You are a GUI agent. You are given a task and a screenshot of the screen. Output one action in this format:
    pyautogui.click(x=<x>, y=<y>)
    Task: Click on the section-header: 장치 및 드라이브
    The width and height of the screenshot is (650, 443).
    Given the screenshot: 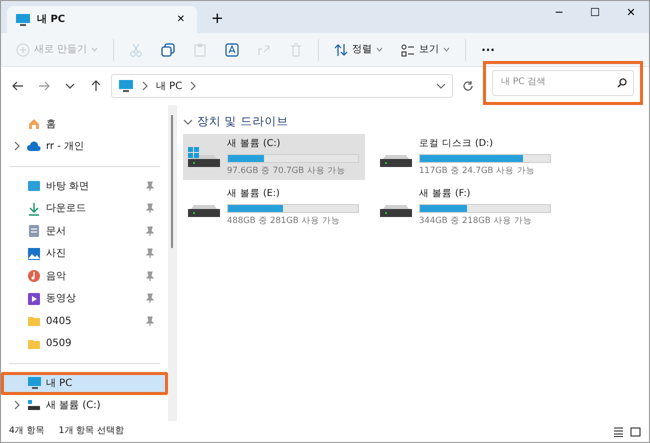 What is the action you would take?
    pyautogui.click(x=413, y=121)
    